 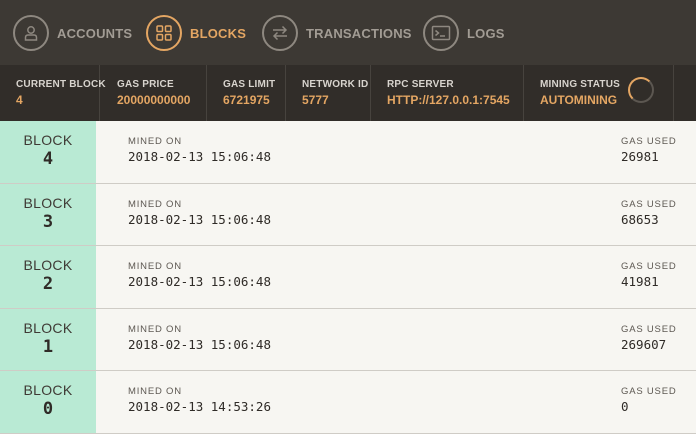 I want to click on gas-limit-label: GAS LIMIT, so click(x=249, y=84).